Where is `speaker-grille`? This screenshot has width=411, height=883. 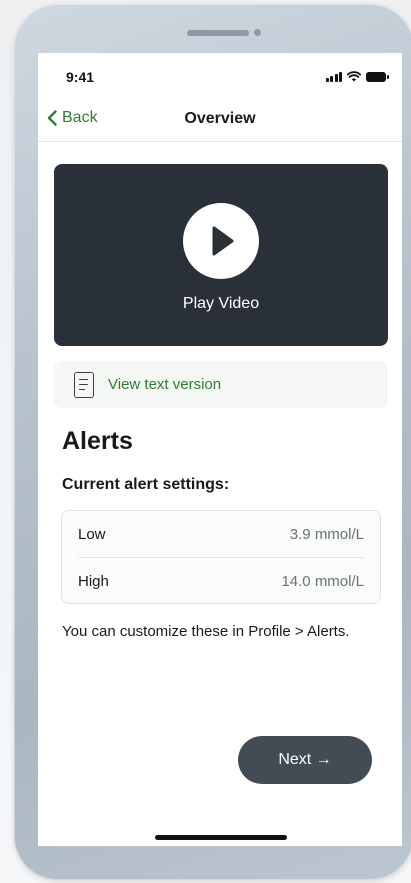 speaker-grille is located at coordinates (218, 33).